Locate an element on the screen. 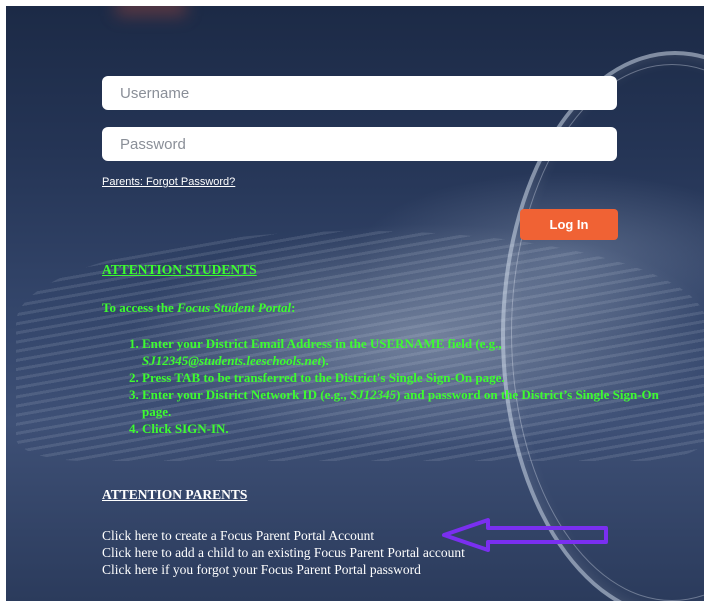  students-step: Click SIGN-IN. is located at coordinates (402, 428).